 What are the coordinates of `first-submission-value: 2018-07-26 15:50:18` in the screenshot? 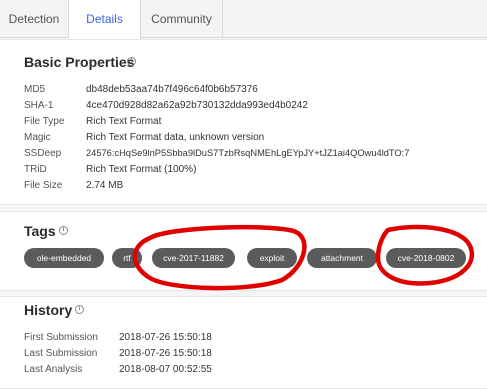 It's located at (165, 337).